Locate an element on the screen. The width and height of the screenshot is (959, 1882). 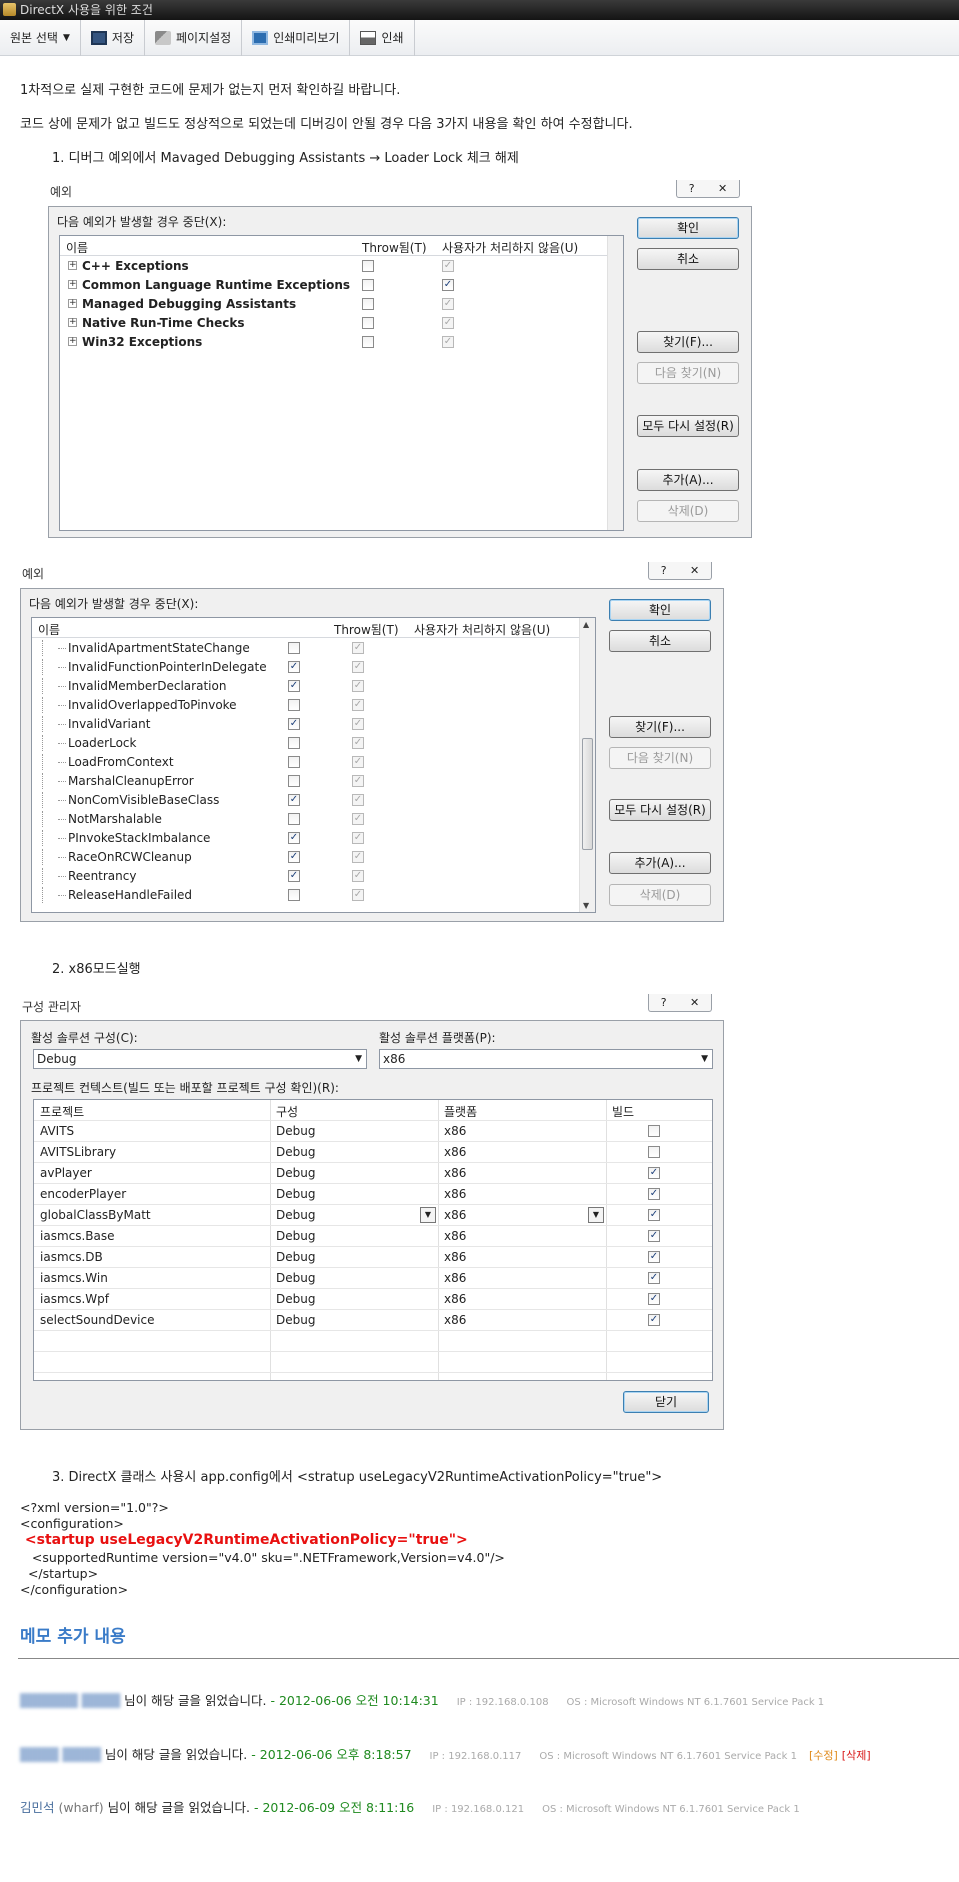
source-select-button: 원본 선택 ▼ is located at coordinates (40, 37).